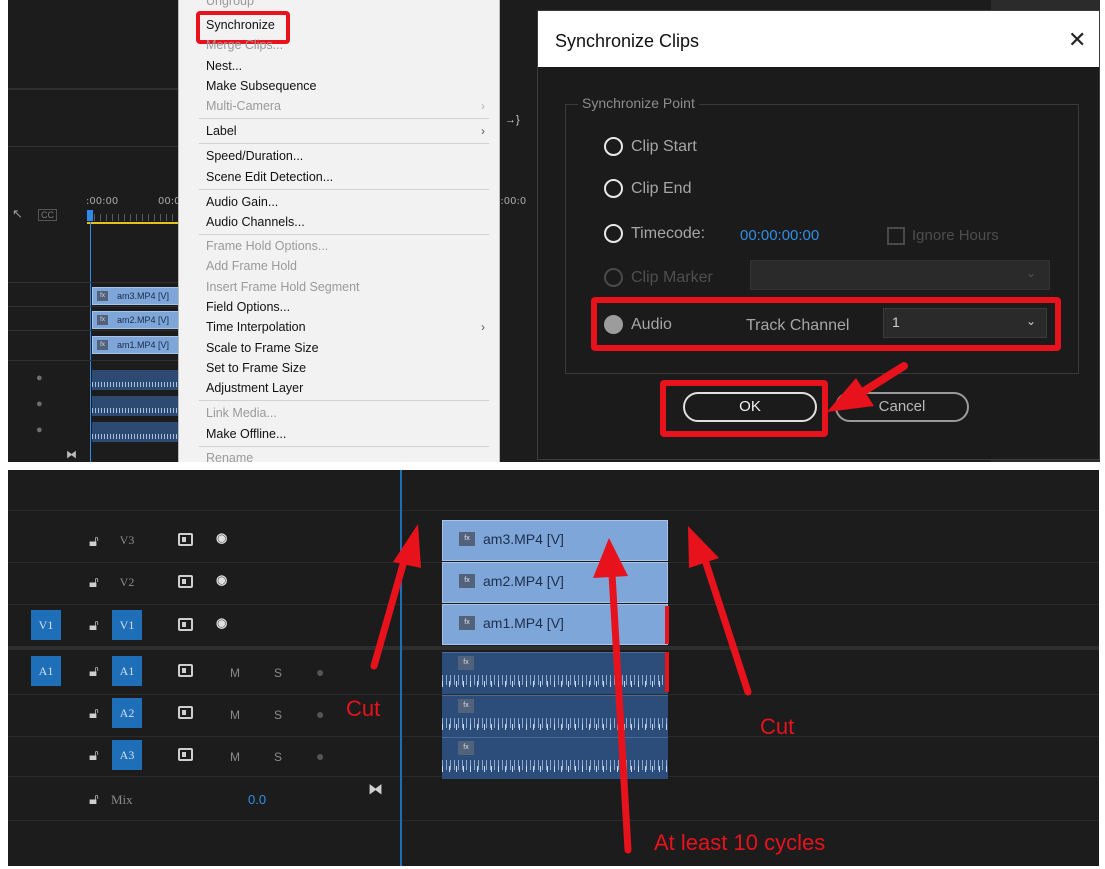  Describe the element at coordinates (777, 726) in the screenshot. I see `annotation-cut-right: Cut` at that location.